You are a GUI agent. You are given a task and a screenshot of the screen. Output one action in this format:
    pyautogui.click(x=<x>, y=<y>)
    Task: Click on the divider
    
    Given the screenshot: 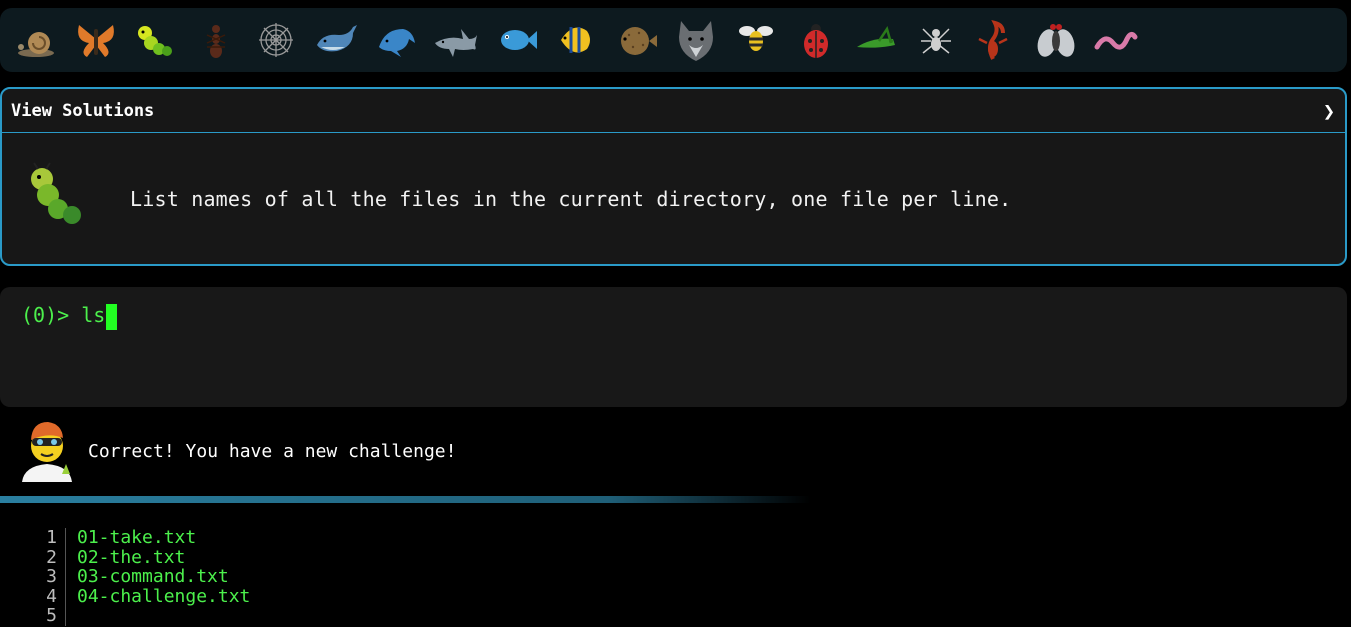 What is the action you would take?
    pyautogui.click(x=675, y=499)
    